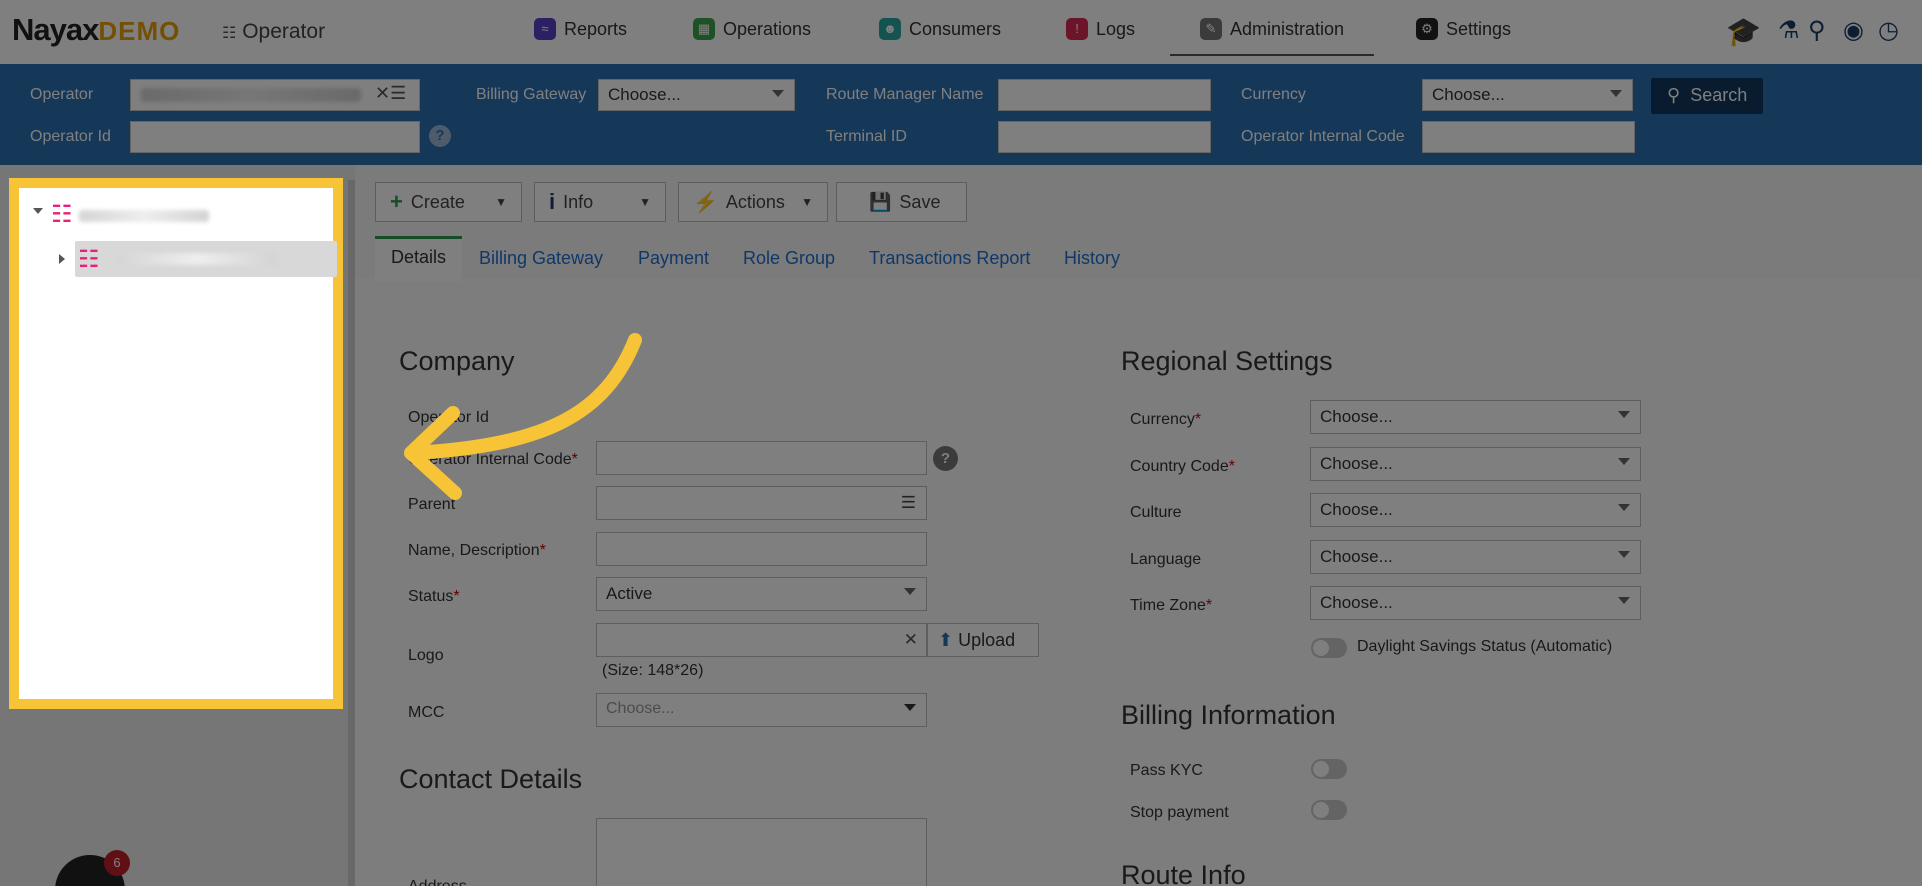  What do you see at coordinates (144, 216) in the screenshot?
I see `tree-root-operator` at bounding box center [144, 216].